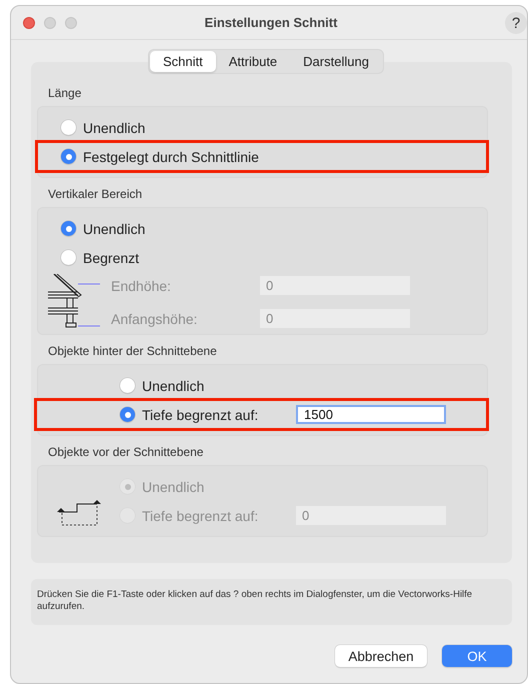 The height and width of the screenshot is (684, 528). Describe the element at coordinates (132, 351) in the screenshot. I see `section-label: Objekte hinter der Schnittebene` at that location.